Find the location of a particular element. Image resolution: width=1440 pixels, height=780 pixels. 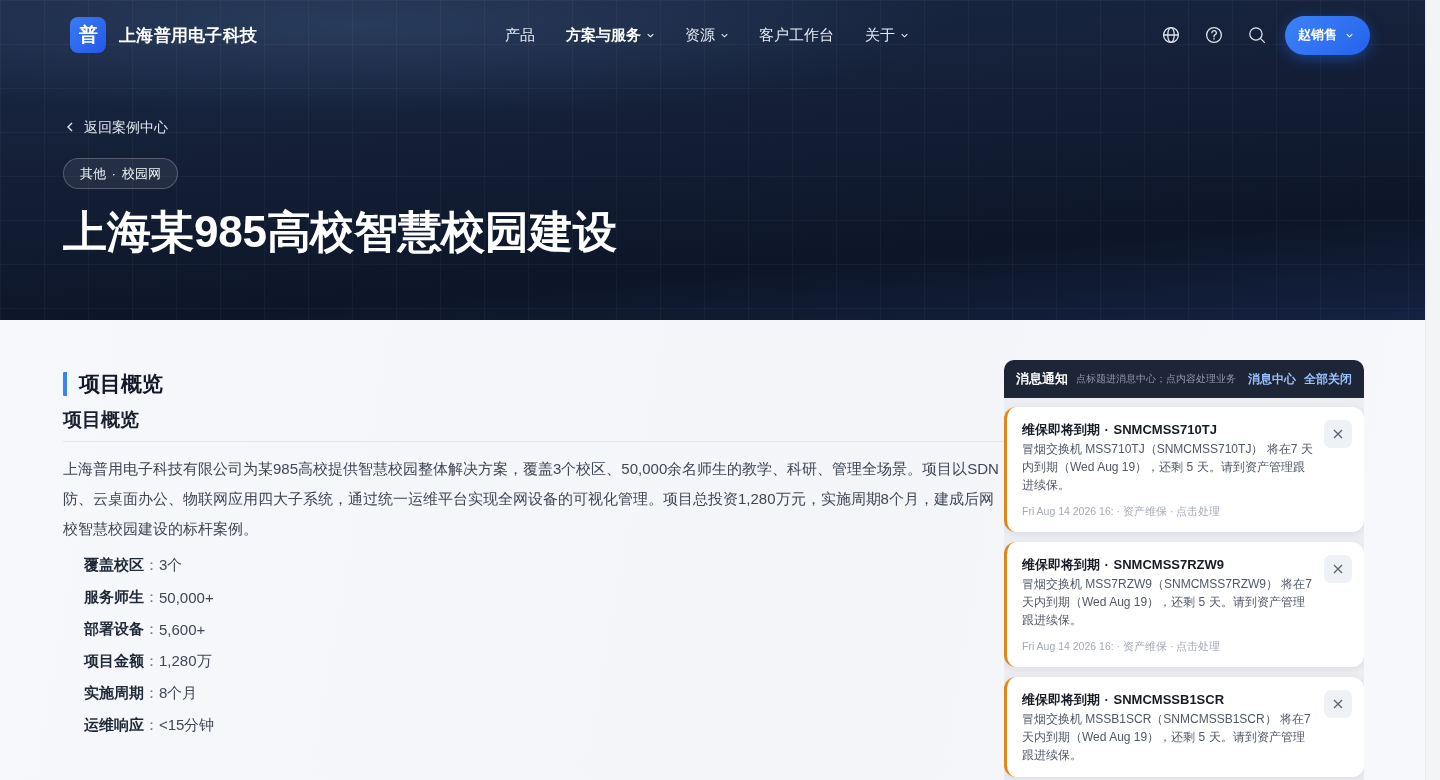

fact-label: 服务师生： is located at coordinates (121, 597).